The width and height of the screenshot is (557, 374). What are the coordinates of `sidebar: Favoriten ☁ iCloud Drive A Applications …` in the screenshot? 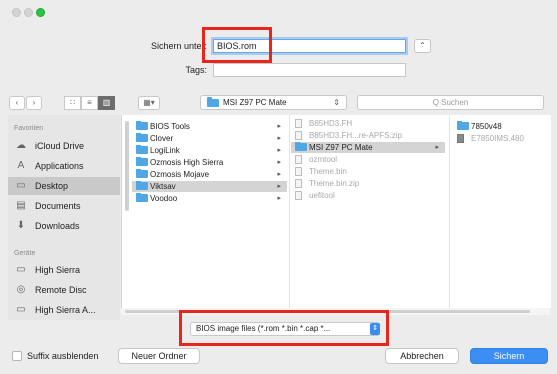 It's located at (64, 217).